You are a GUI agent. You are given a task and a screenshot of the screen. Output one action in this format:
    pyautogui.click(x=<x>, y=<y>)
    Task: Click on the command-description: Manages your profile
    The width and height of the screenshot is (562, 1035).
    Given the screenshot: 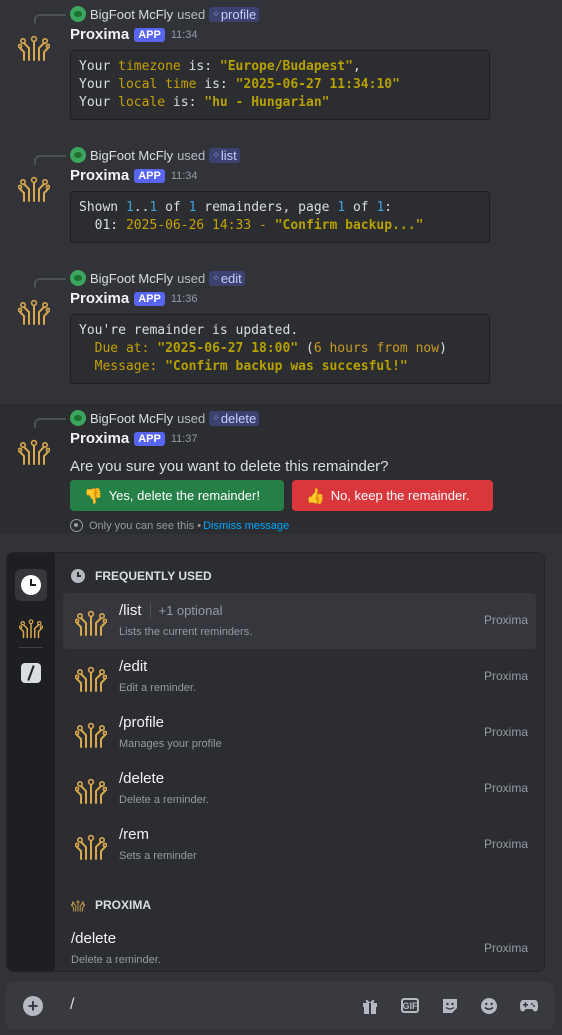 What is the action you would take?
    pyautogui.click(x=170, y=744)
    